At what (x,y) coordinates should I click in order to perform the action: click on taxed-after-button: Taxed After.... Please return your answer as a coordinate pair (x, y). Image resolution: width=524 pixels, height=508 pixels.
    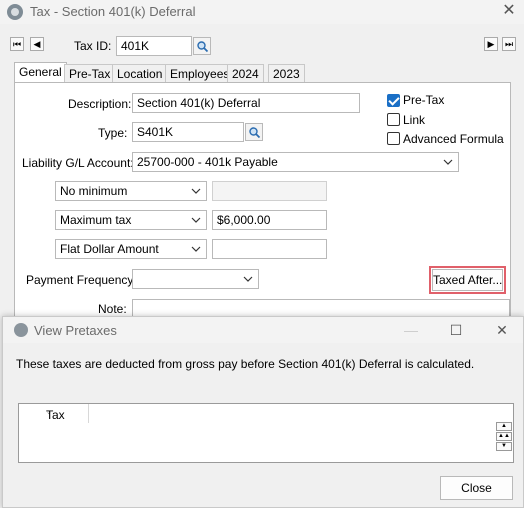
    Looking at the image, I should click on (467, 280).